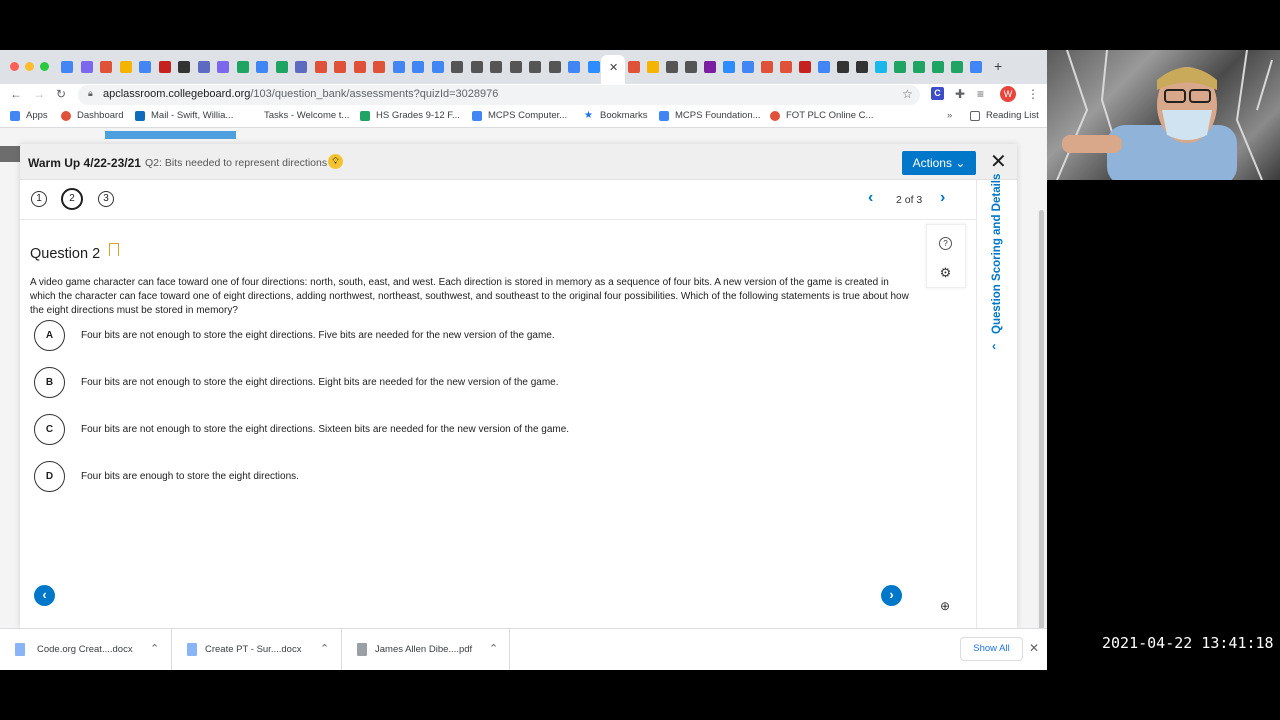 Image resolution: width=1280 pixels, height=720 pixels. Describe the element at coordinates (942, 198) in the screenshot. I see `next-question-icon: ›` at that location.